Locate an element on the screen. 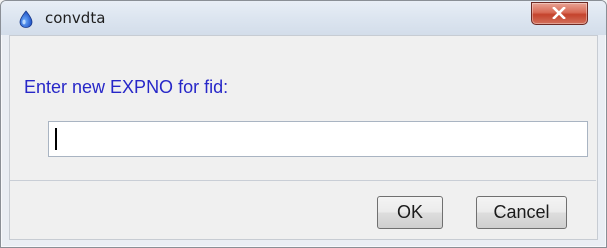 This screenshot has width=607, height=248. button-separator is located at coordinates (302, 180).